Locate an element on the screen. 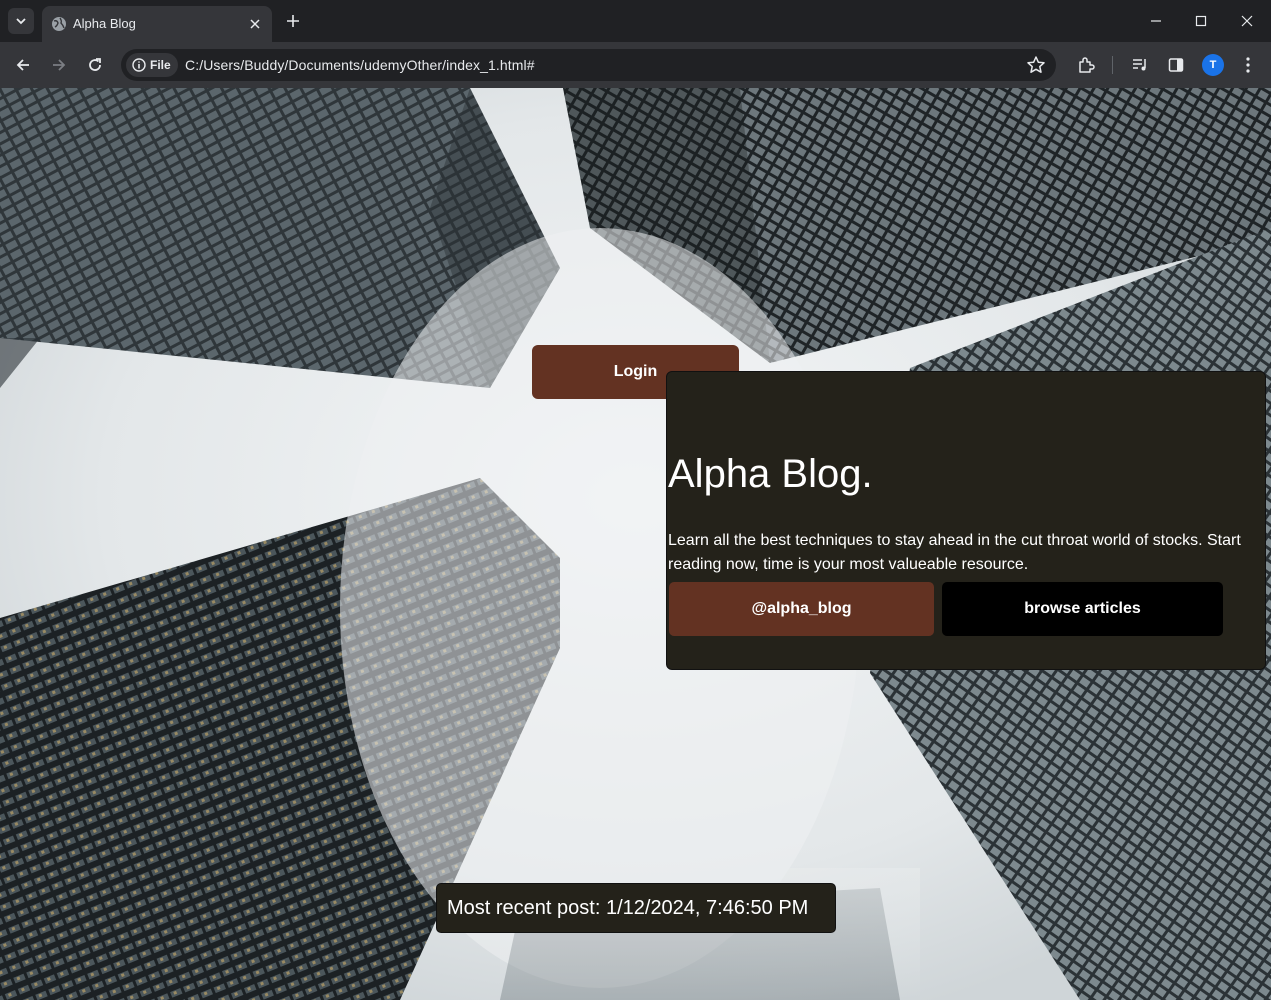 The image size is (1271, 1000). close-icon is located at coordinates (255, 24).